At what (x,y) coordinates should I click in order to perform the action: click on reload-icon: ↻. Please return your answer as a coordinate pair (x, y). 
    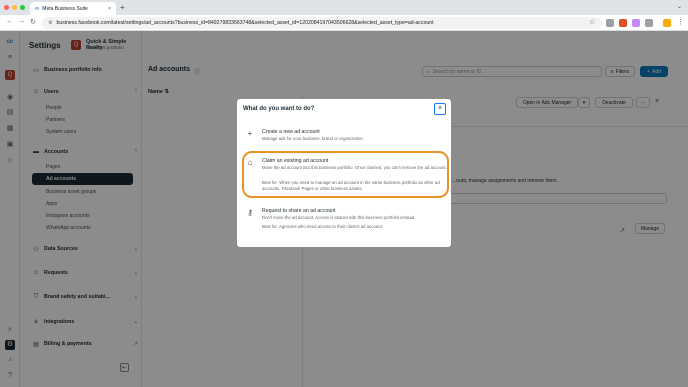
    Looking at the image, I should click on (33, 22).